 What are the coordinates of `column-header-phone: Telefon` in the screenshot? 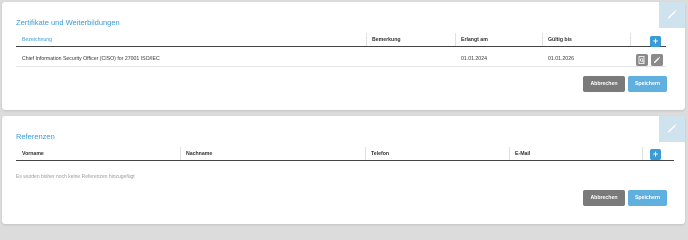 It's located at (380, 154).